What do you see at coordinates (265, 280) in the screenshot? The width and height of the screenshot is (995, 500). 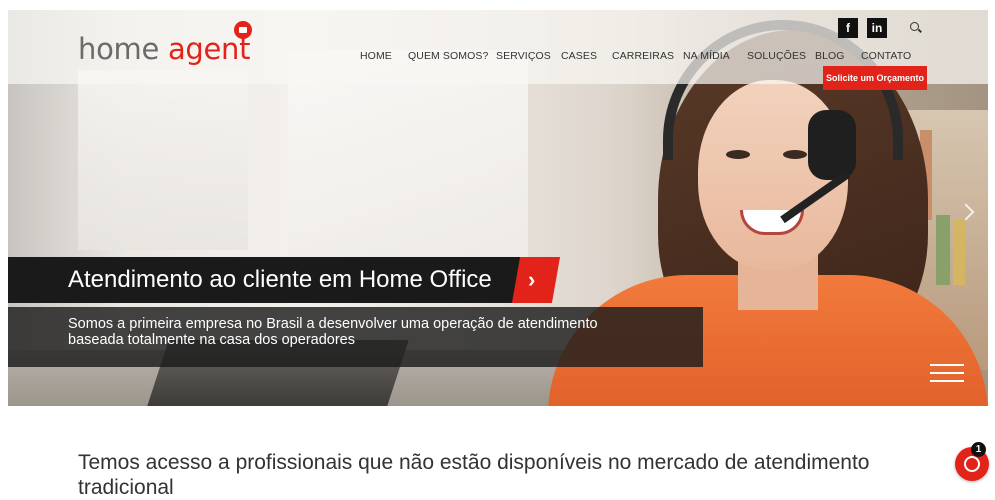 I see `hero-title: Atendimento ao cliente em Home Office` at bounding box center [265, 280].